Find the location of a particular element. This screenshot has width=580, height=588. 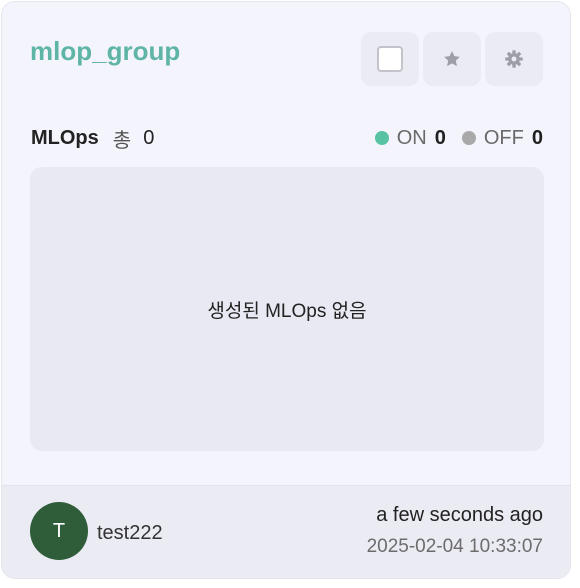

card-actions is located at coordinates (452, 59).